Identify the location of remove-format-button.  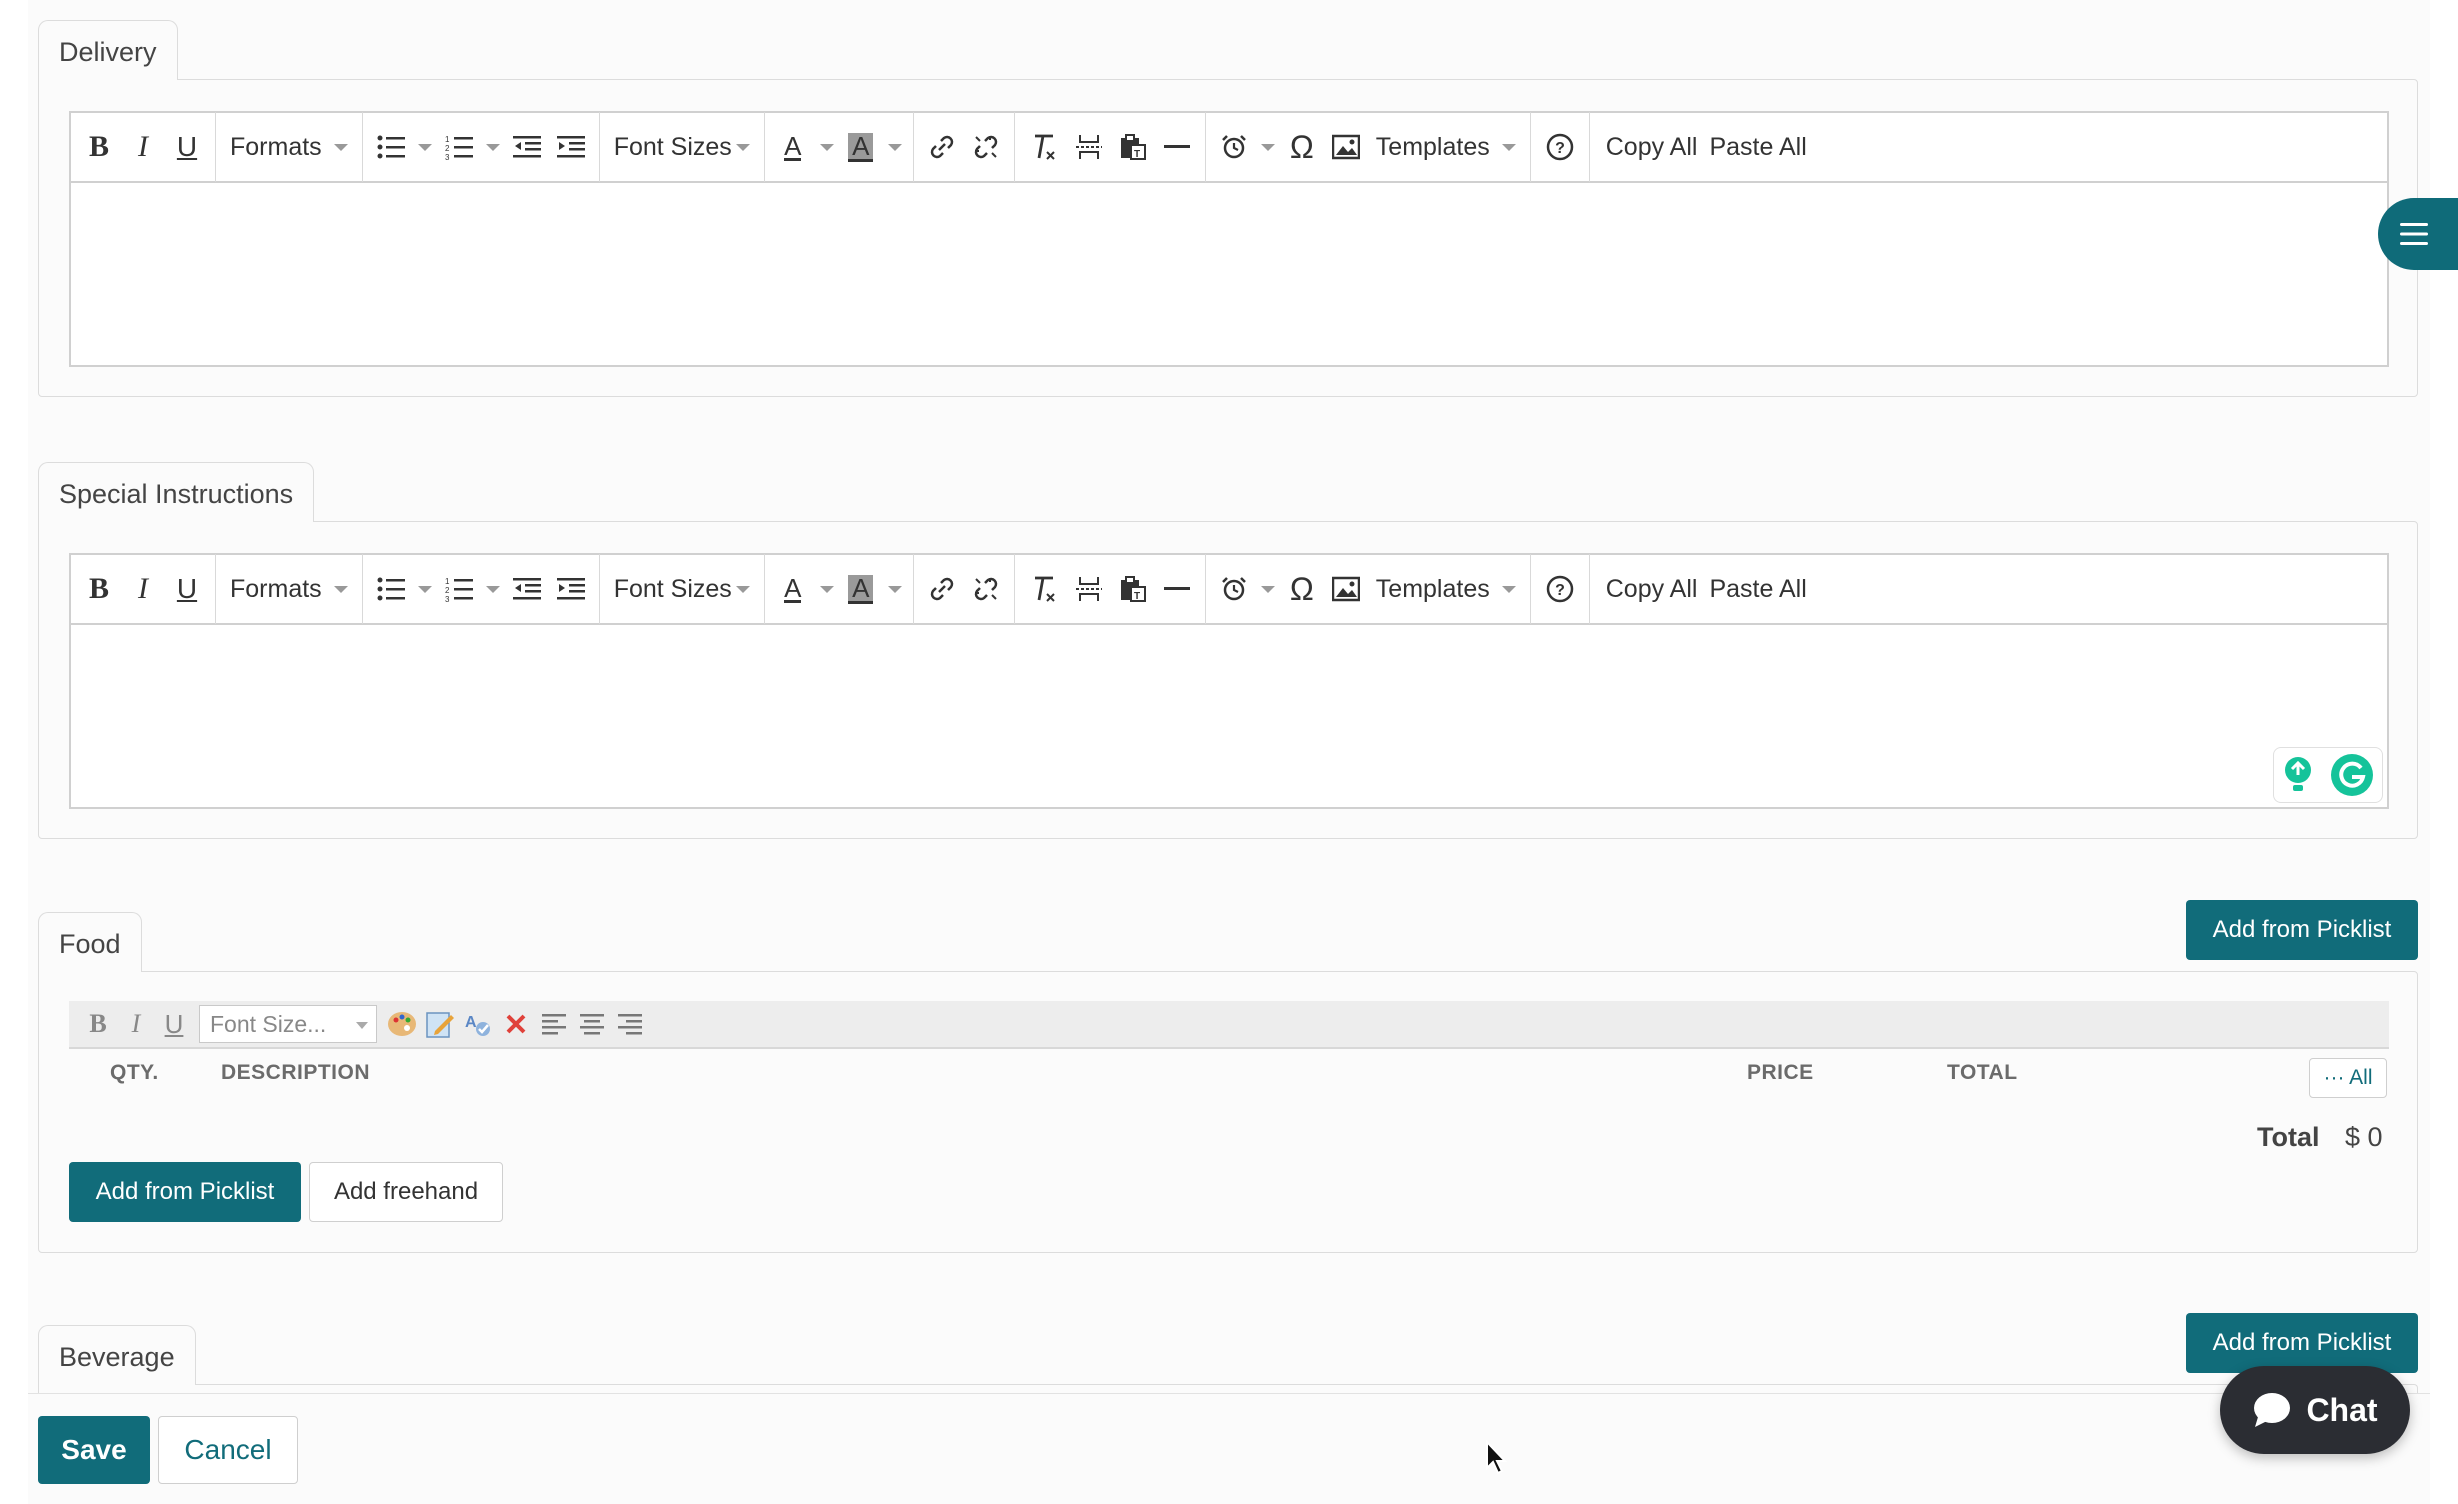
(516, 1024).